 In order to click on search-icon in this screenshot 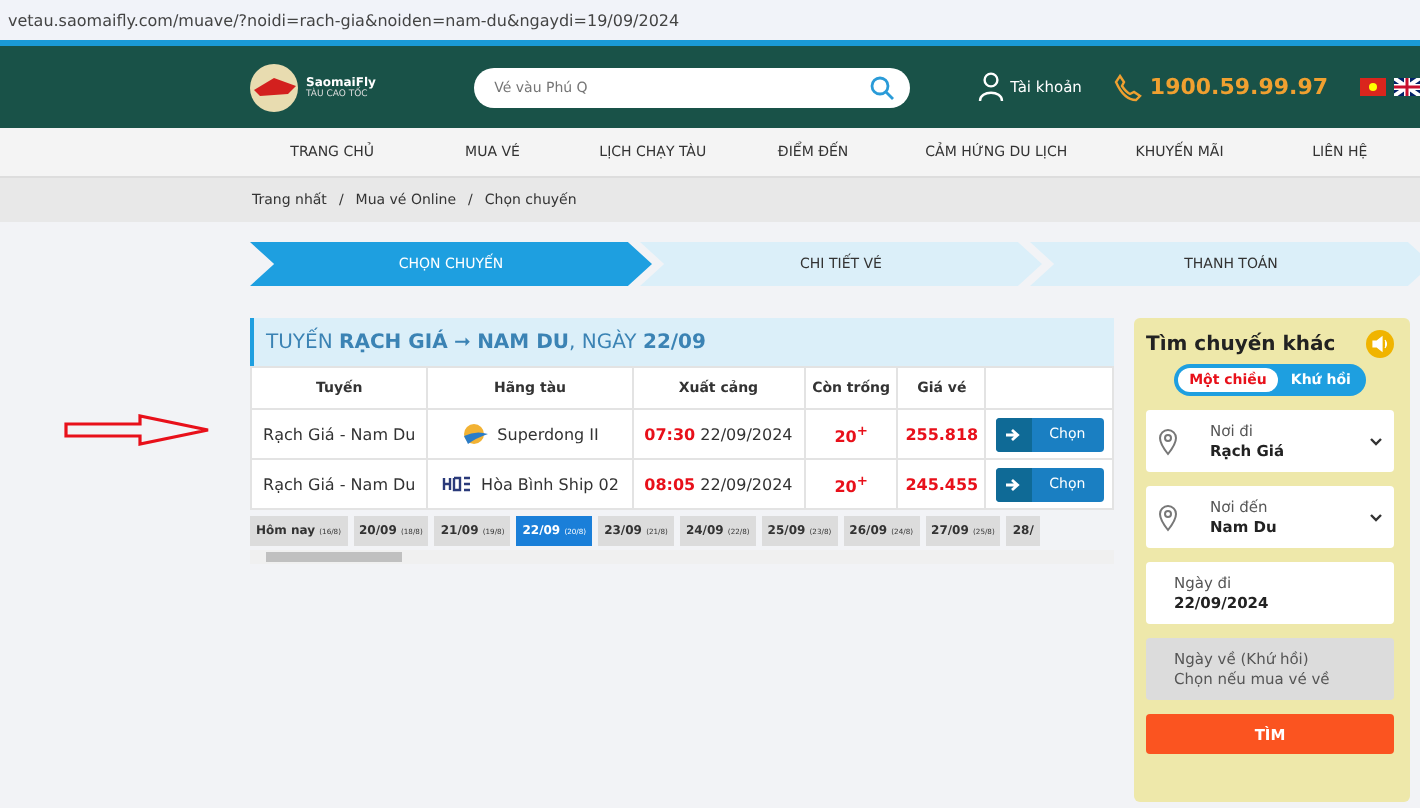, I will do `click(882, 87)`.